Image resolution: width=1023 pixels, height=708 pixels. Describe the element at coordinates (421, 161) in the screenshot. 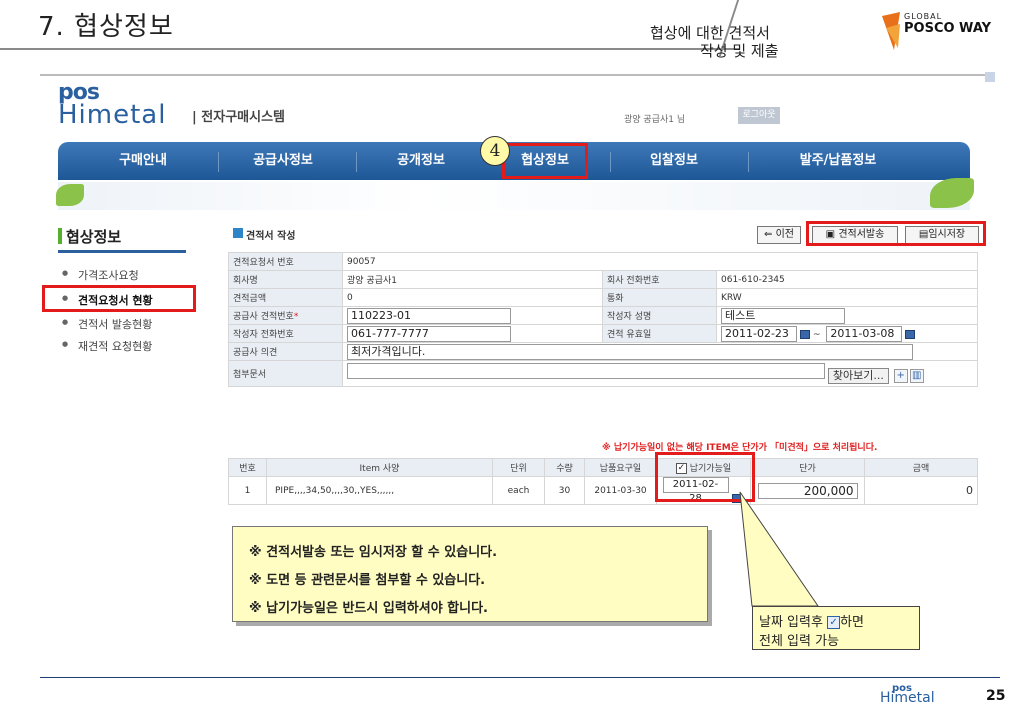

I see `nav-item-public-info: 공개정보` at that location.